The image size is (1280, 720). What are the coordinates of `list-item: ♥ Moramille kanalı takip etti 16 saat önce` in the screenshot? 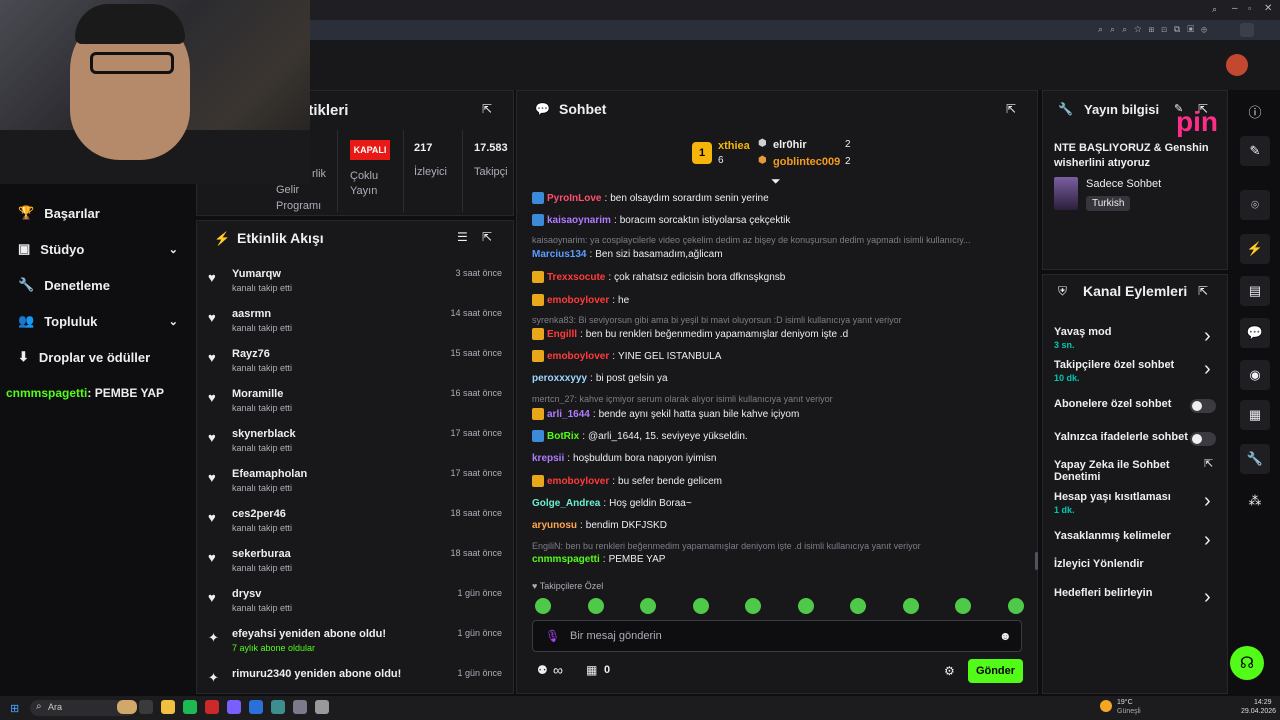 It's located at (356, 407).